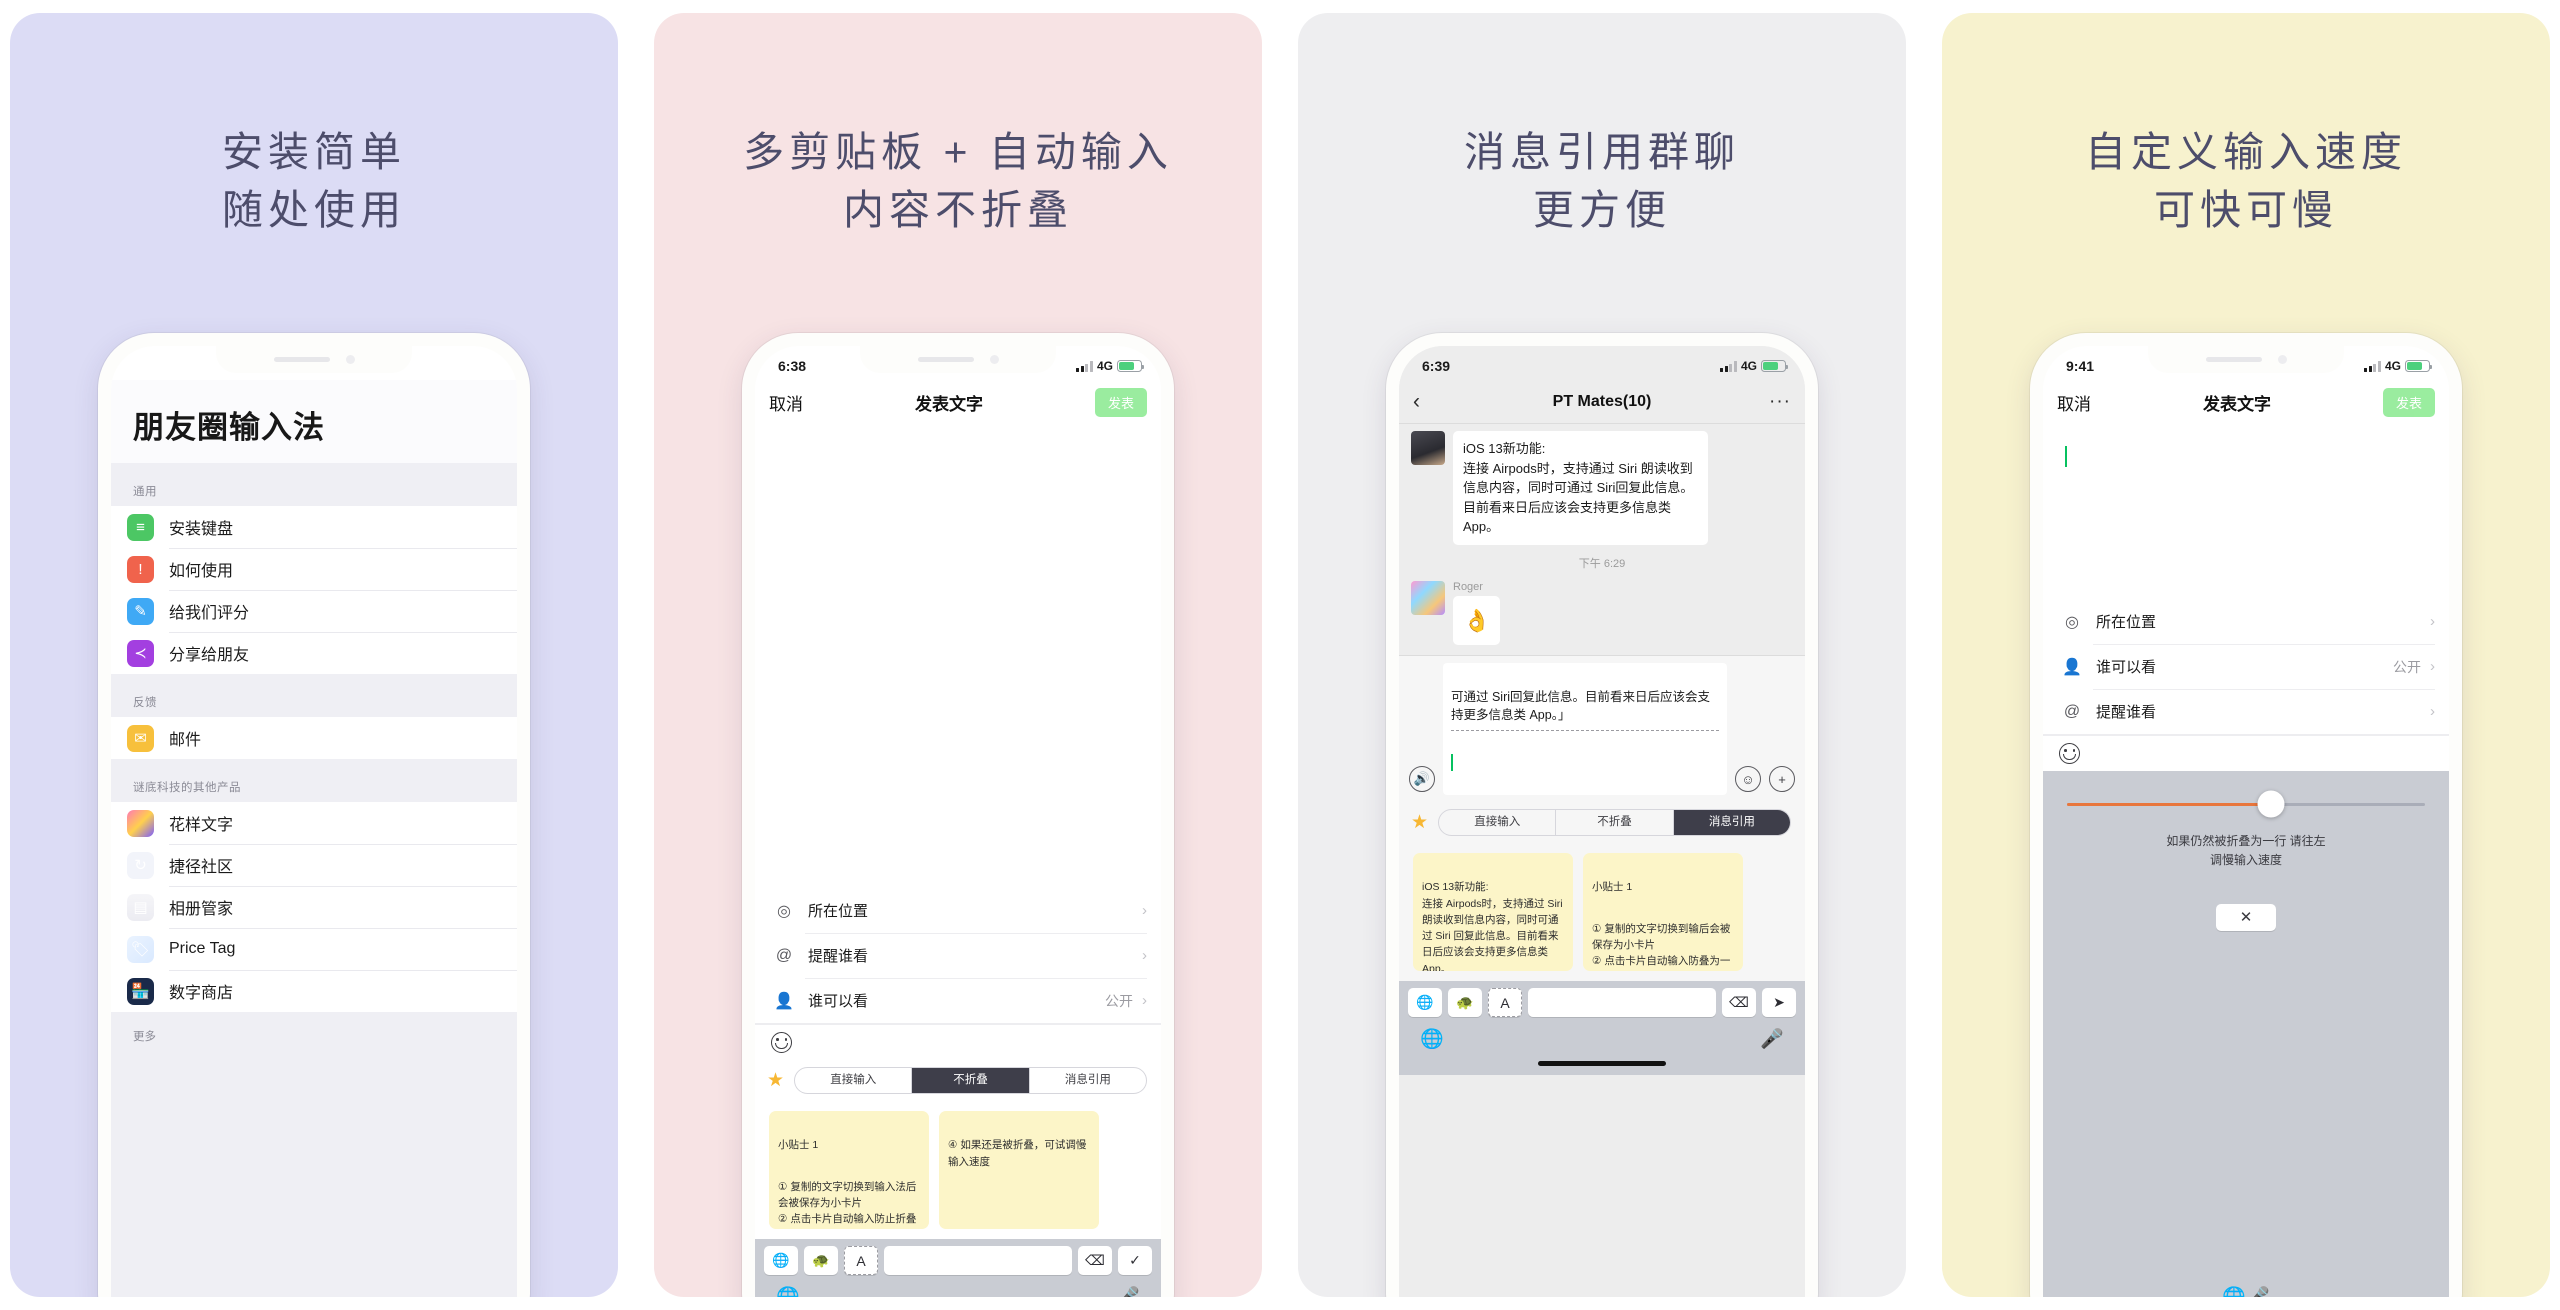 The width and height of the screenshot is (2560, 1310). Describe the element at coordinates (201, 909) in the screenshot. I see `list-item-label: 相册管家` at that location.